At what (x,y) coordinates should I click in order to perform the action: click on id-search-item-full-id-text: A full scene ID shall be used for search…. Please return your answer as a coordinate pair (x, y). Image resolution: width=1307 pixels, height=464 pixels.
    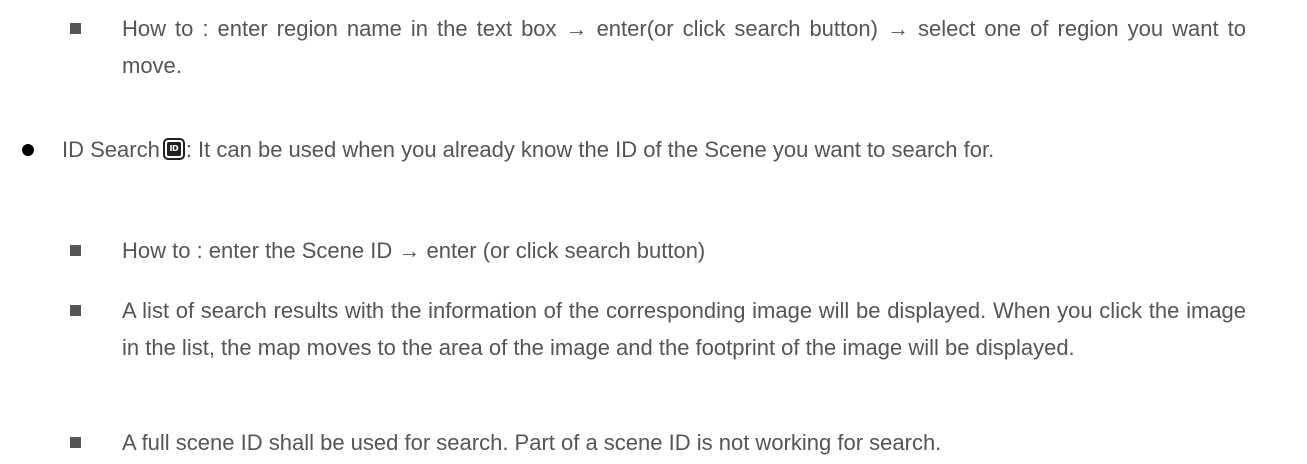
    Looking at the image, I should click on (532, 442).